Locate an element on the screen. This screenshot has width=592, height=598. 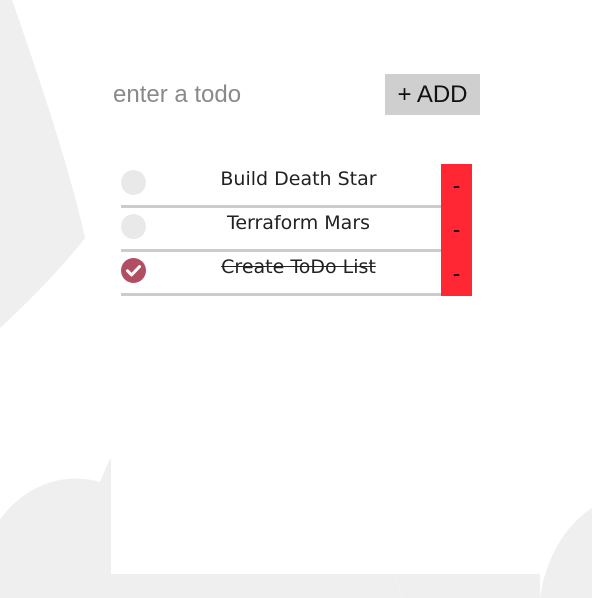
todo-text: Create ToDo List is located at coordinates (298, 267).